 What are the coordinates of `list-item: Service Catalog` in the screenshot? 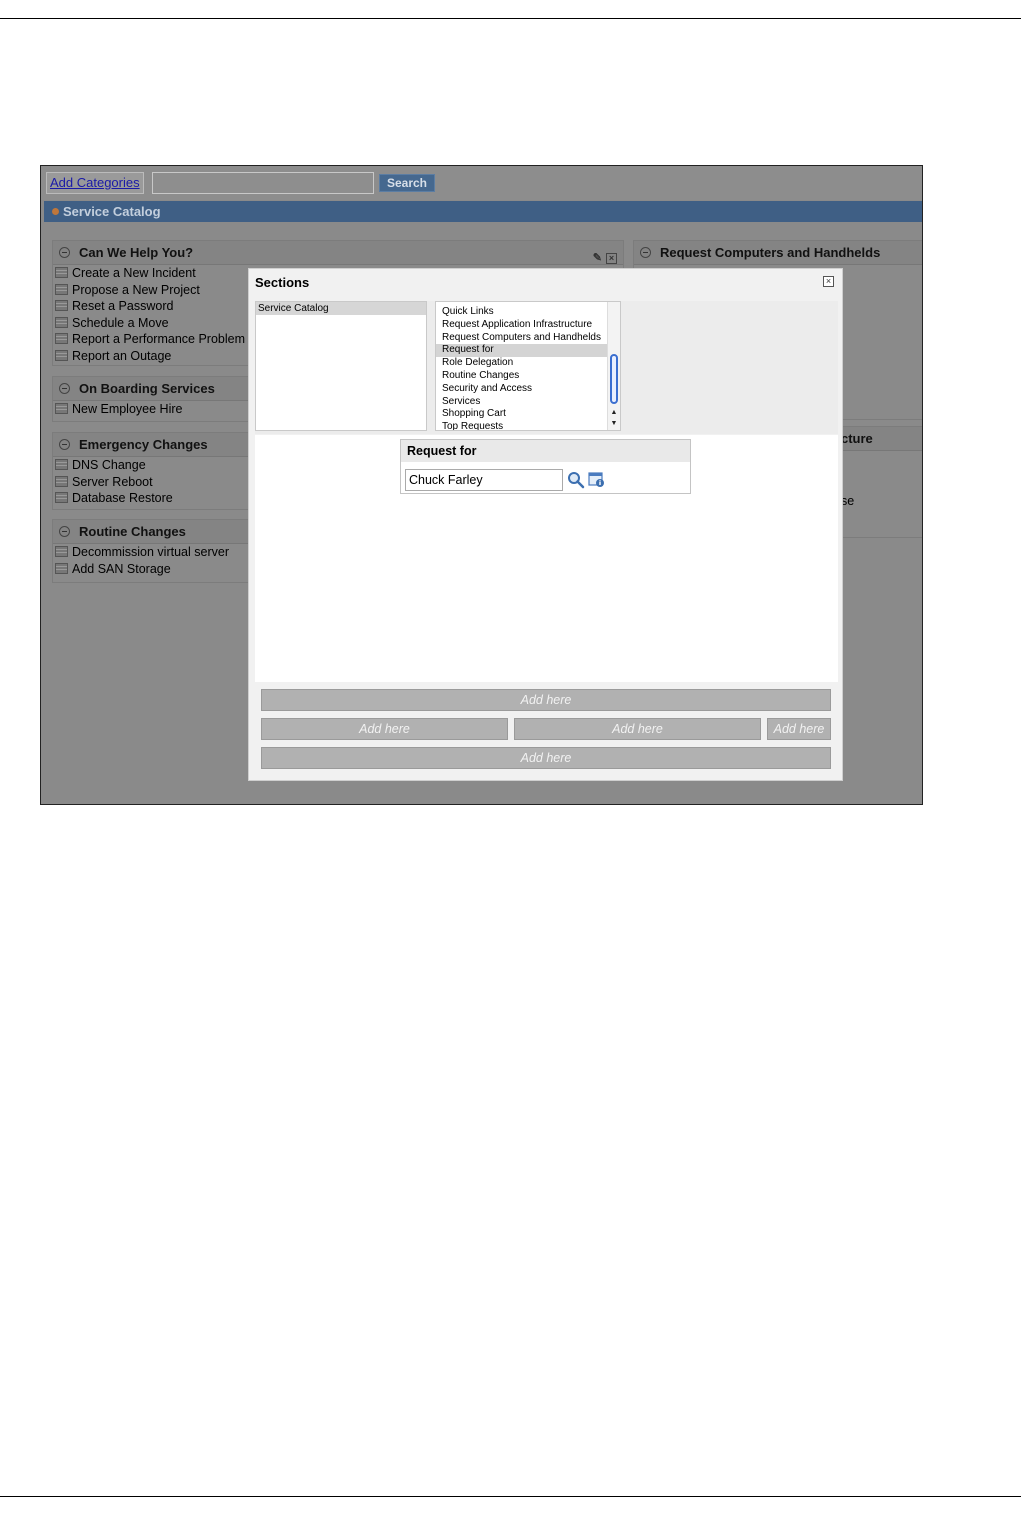 It's located at (341, 308).